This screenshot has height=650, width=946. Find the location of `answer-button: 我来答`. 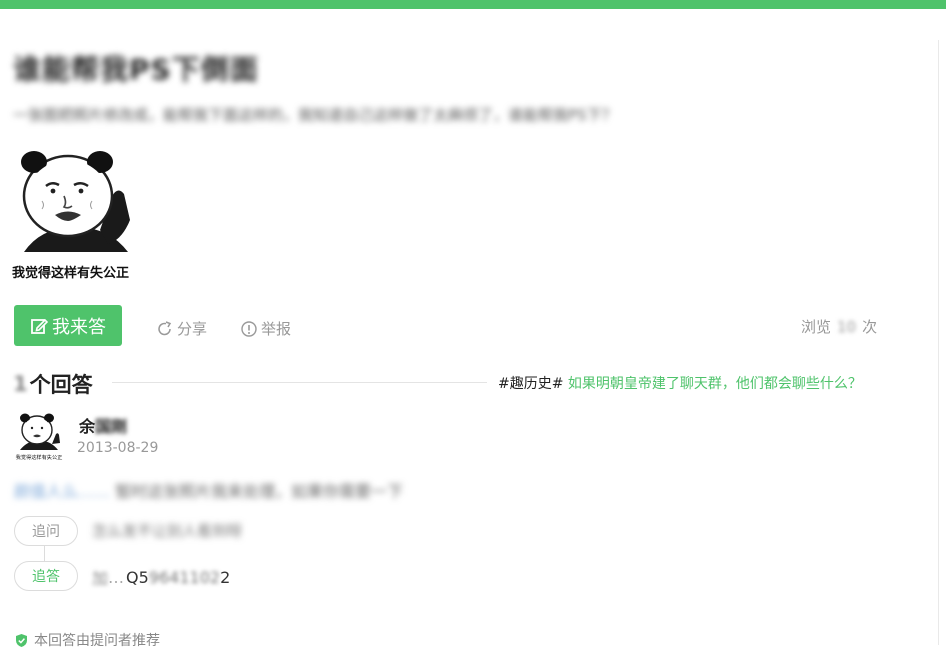

answer-button: 我来答 is located at coordinates (68, 325).